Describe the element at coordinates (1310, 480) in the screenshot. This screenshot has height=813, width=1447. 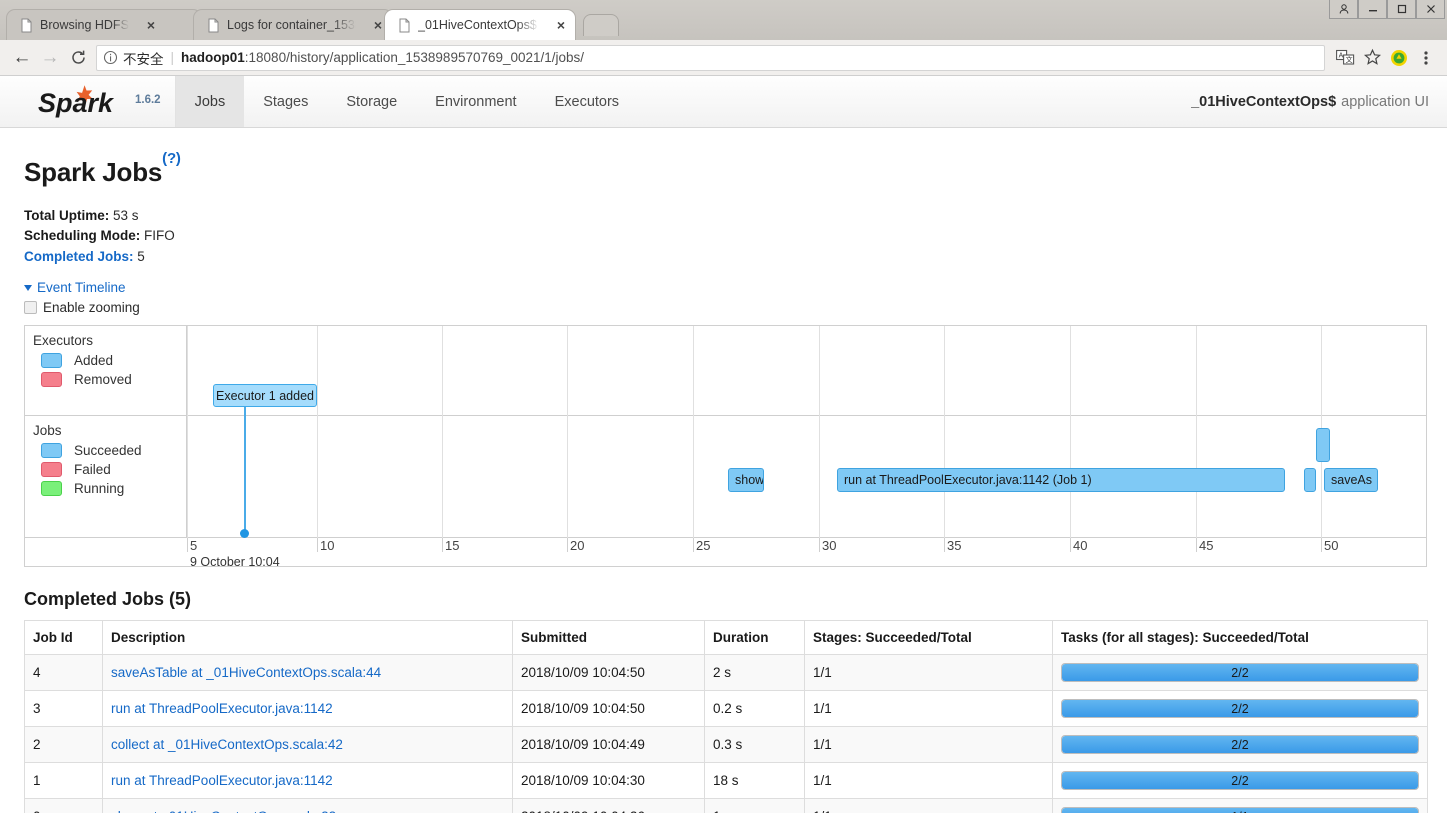
I see `timeline-job-bar-collect` at that location.